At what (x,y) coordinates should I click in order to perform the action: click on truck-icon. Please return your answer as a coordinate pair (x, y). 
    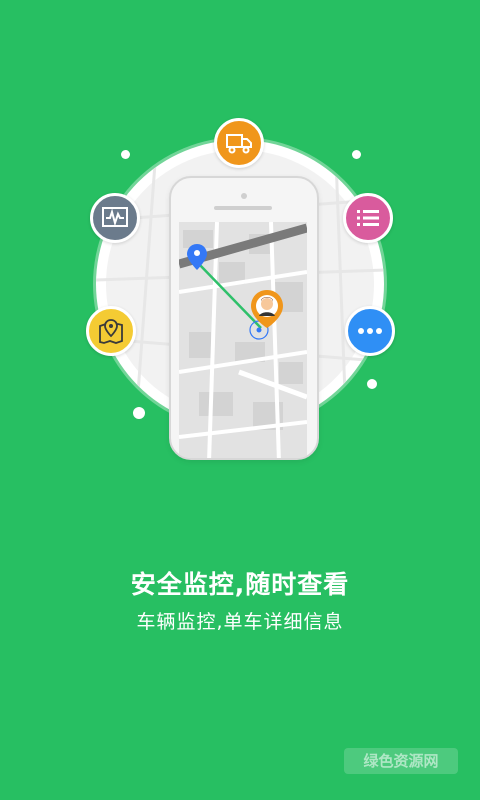
    Looking at the image, I should click on (239, 144).